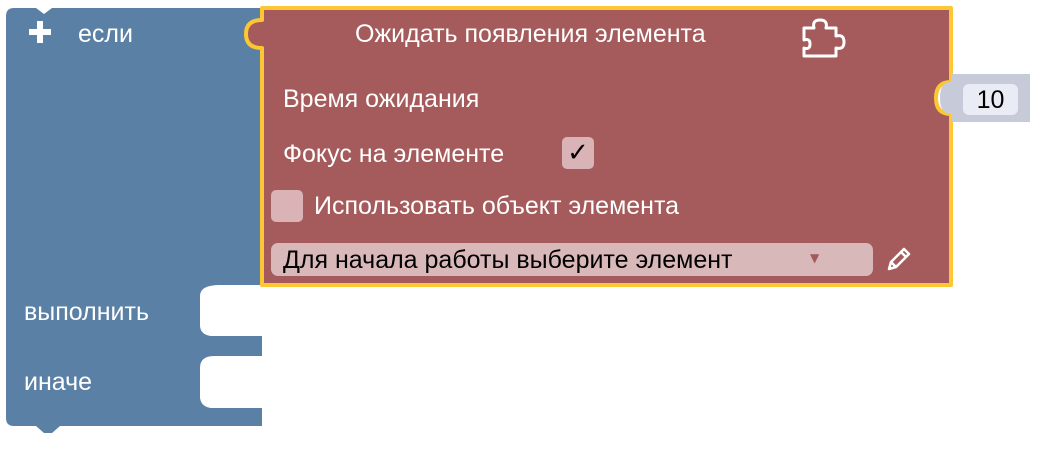 The image size is (1044, 449). I want to click on else-slot, so click(231, 383).